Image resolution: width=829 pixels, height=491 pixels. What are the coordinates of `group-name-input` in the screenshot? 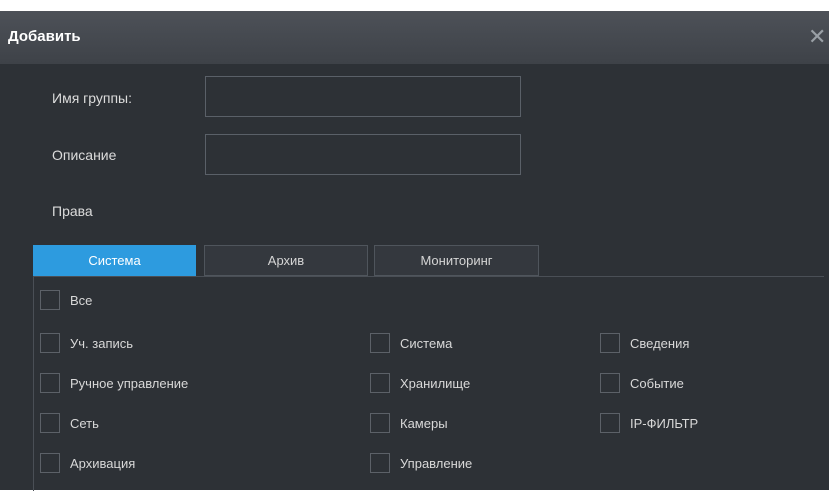 It's located at (363, 96).